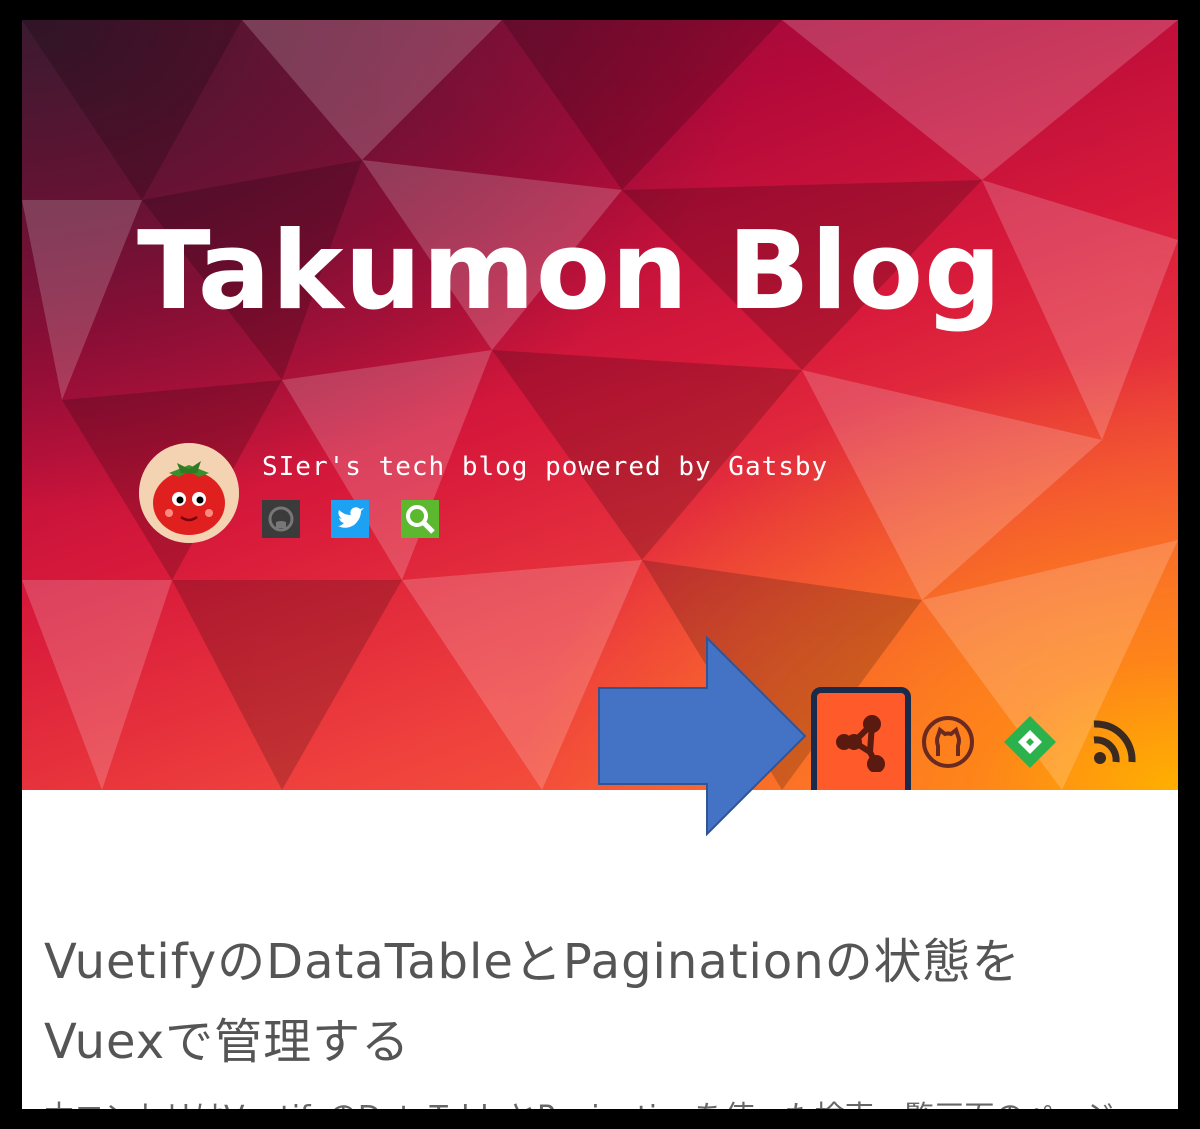 This screenshot has height=1129, width=1200. What do you see at coordinates (1114, 742) in the screenshot?
I see `rss-icon` at bounding box center [1114, 742].